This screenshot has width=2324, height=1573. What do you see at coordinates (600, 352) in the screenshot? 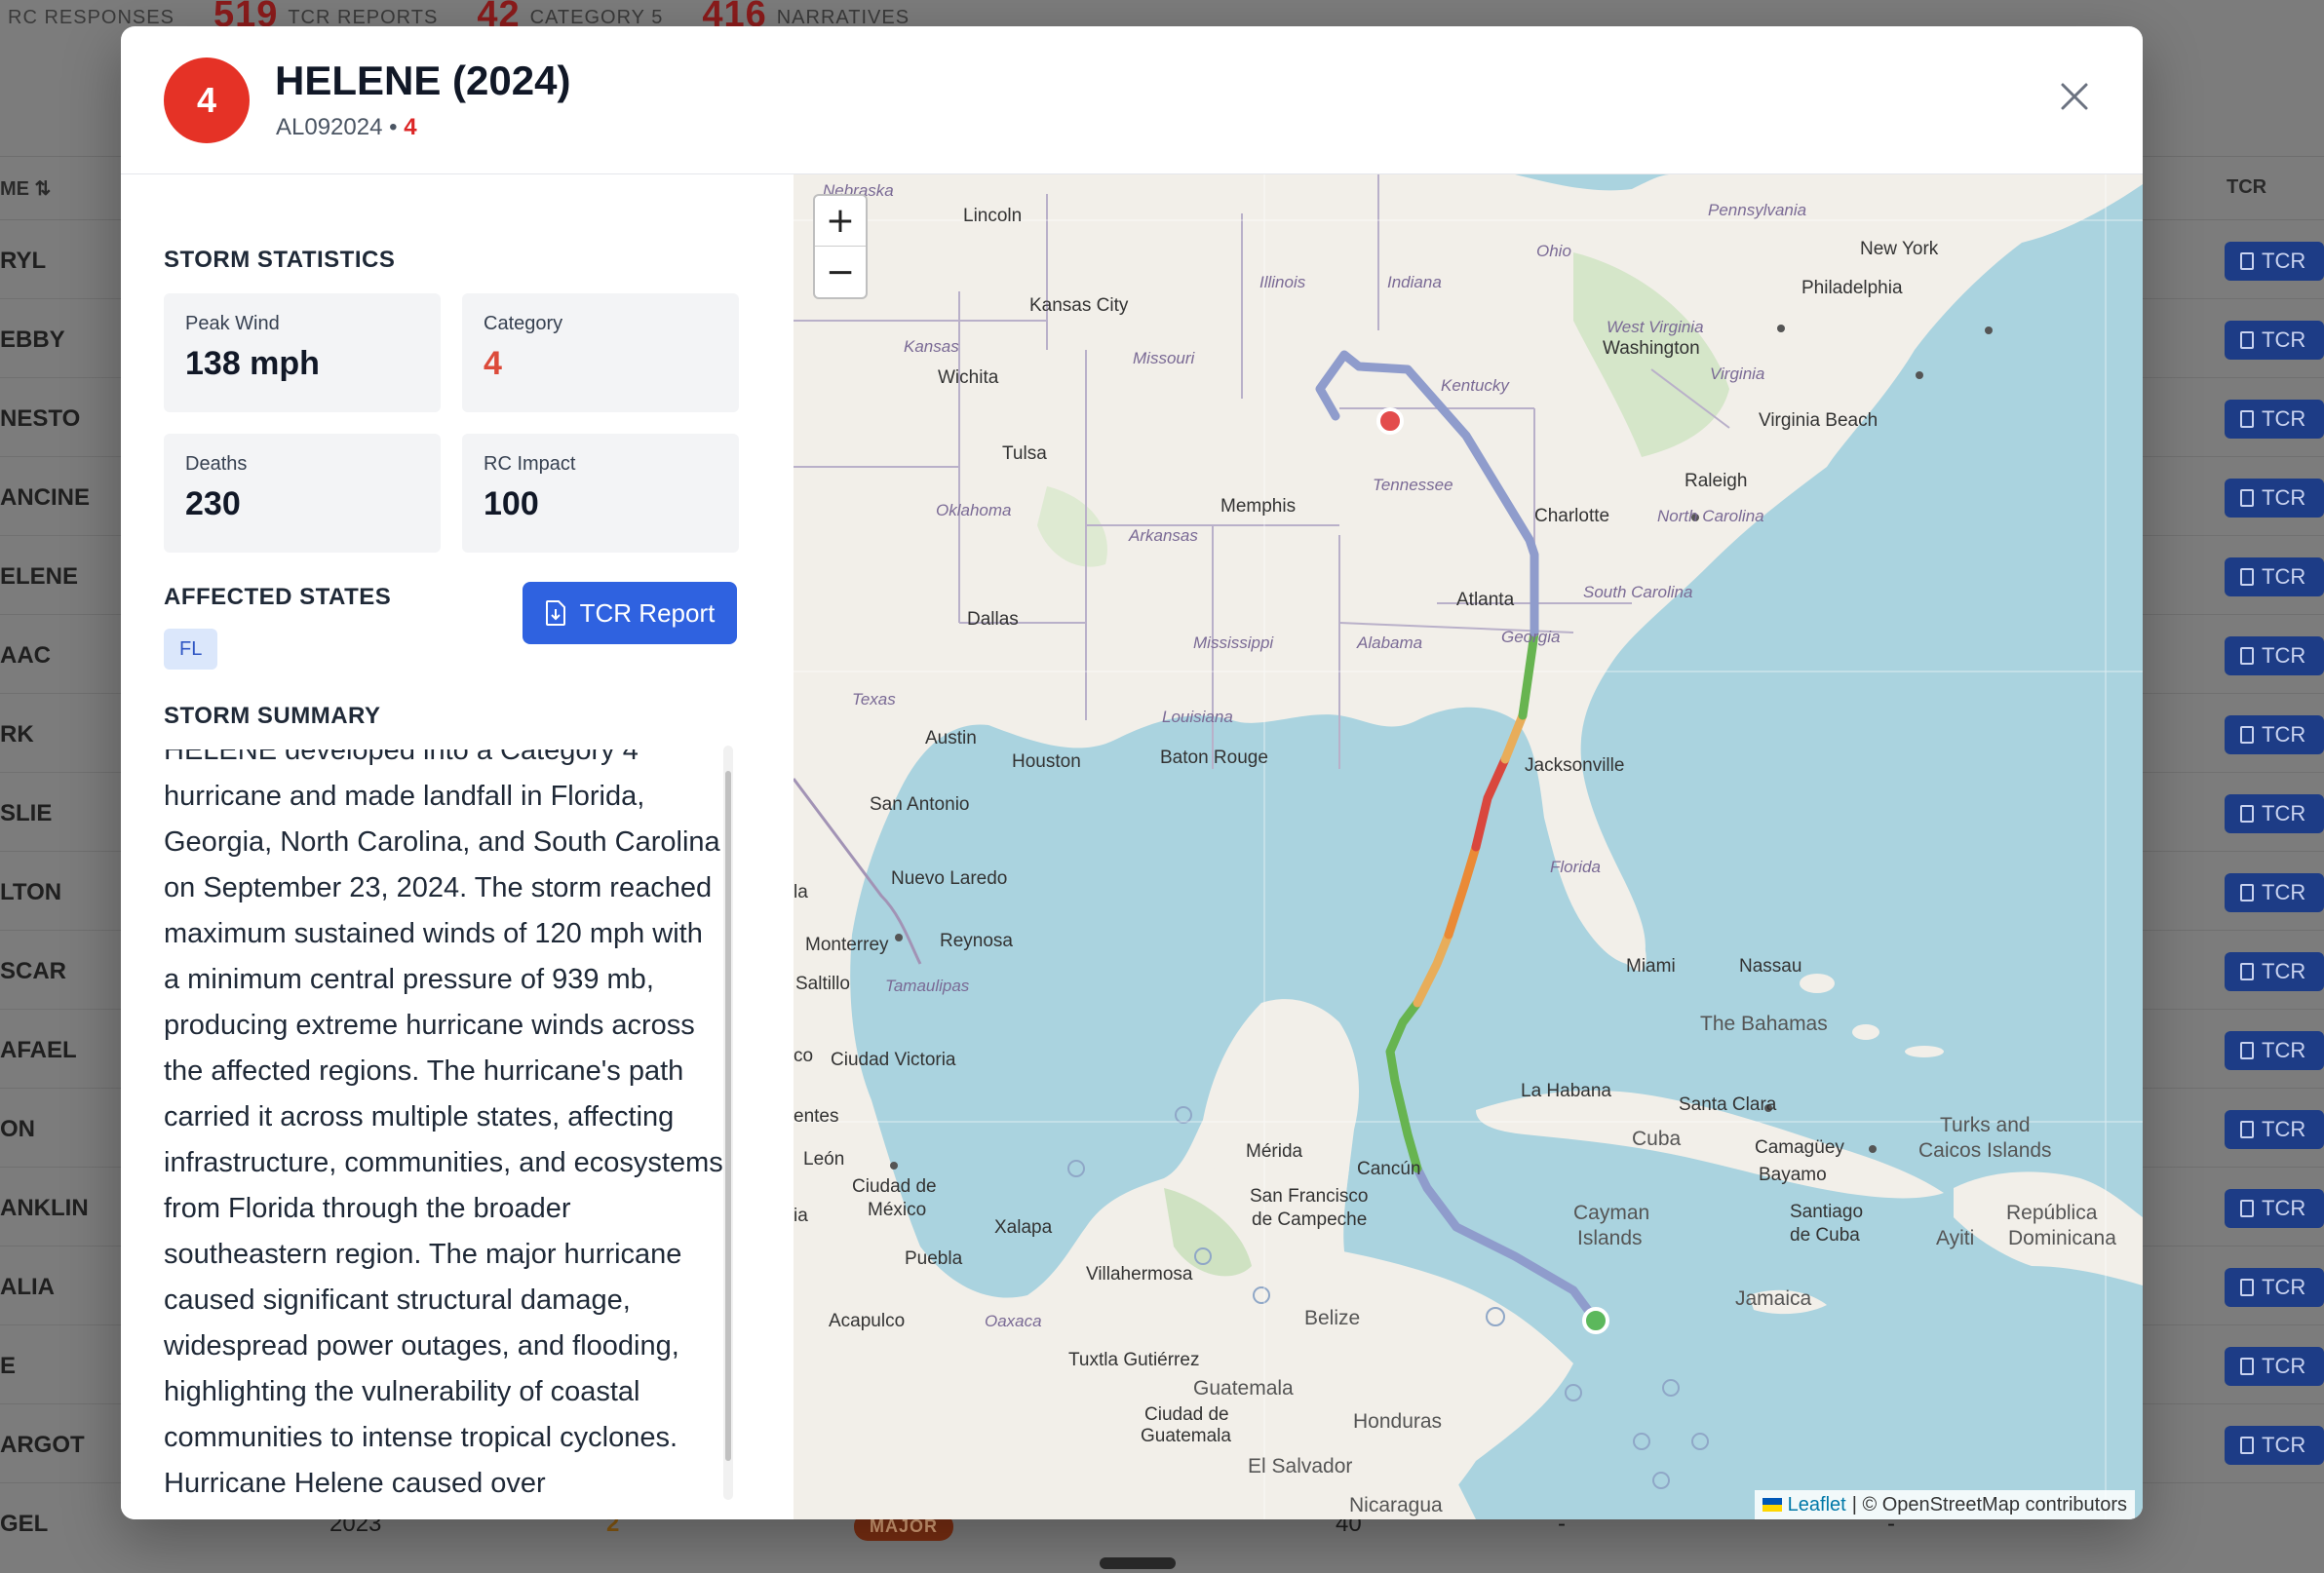
I see `category-card: Category 4` at bounding box center [600, 352].